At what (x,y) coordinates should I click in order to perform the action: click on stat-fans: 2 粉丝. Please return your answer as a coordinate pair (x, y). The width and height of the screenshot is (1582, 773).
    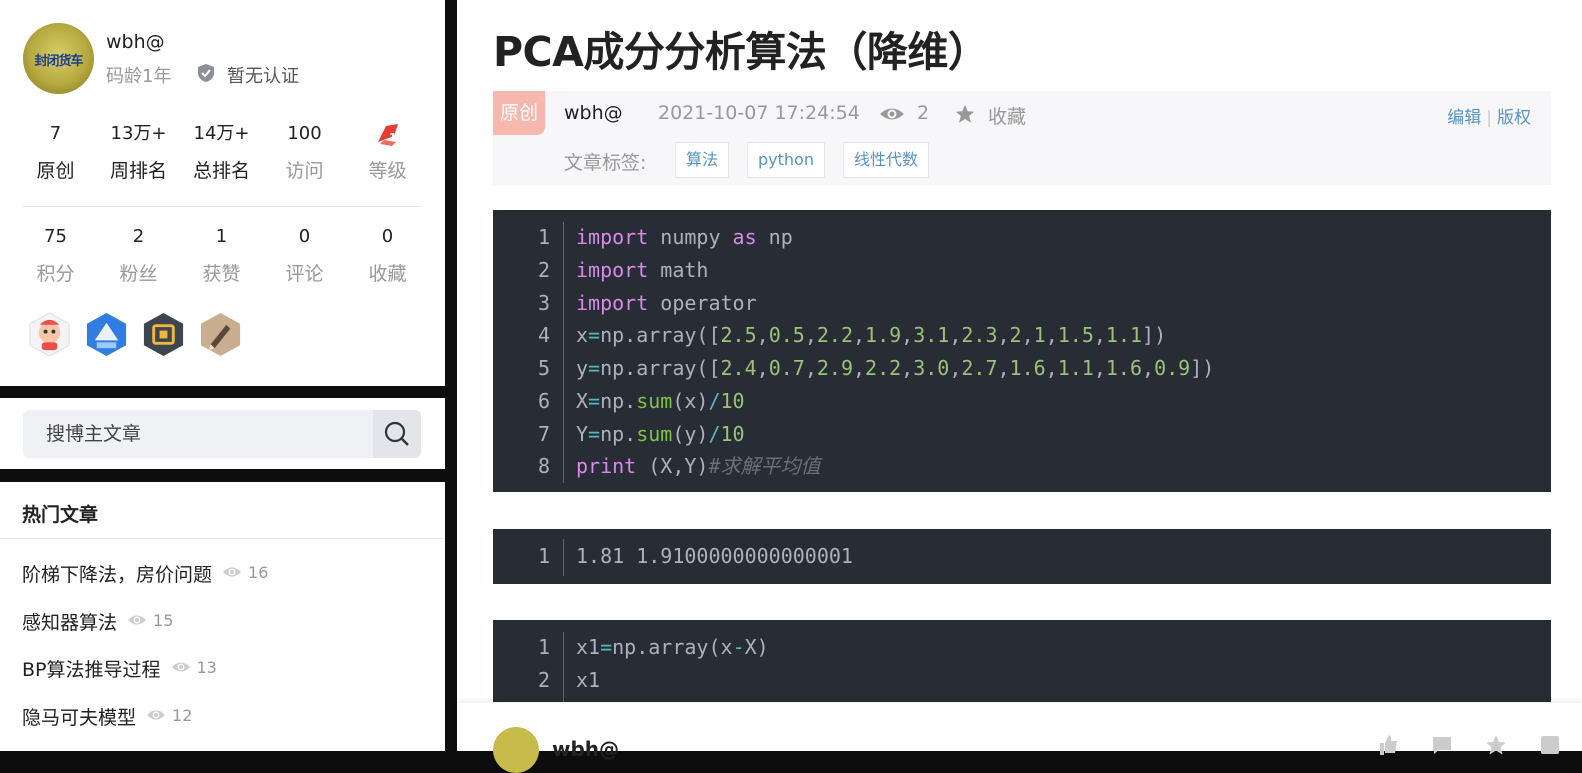
    Looking at the image, I should click on (138, 254).